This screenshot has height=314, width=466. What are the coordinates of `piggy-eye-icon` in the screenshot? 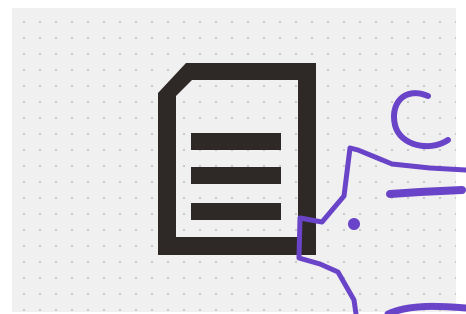 It's located at (354, 224).